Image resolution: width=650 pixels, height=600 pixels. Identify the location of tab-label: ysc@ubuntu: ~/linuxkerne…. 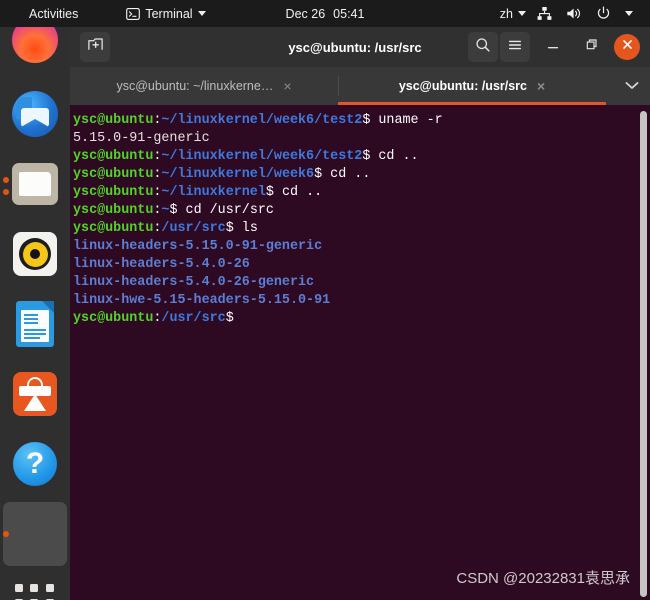
(195, 86).